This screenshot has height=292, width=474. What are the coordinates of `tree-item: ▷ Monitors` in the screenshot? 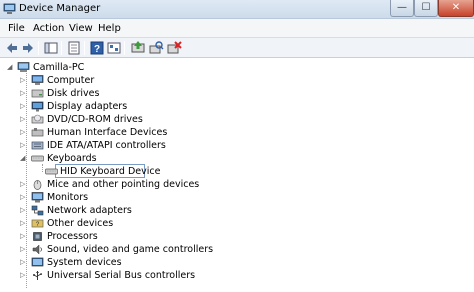 It's located at (170, 197).